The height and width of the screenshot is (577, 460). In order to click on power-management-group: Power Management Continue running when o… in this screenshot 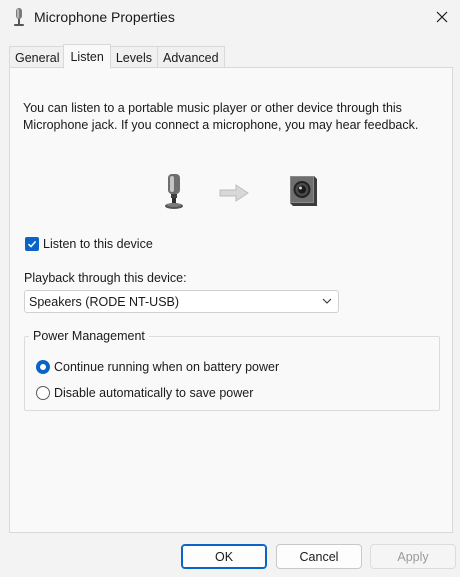, I will do `click(232, 370)`.